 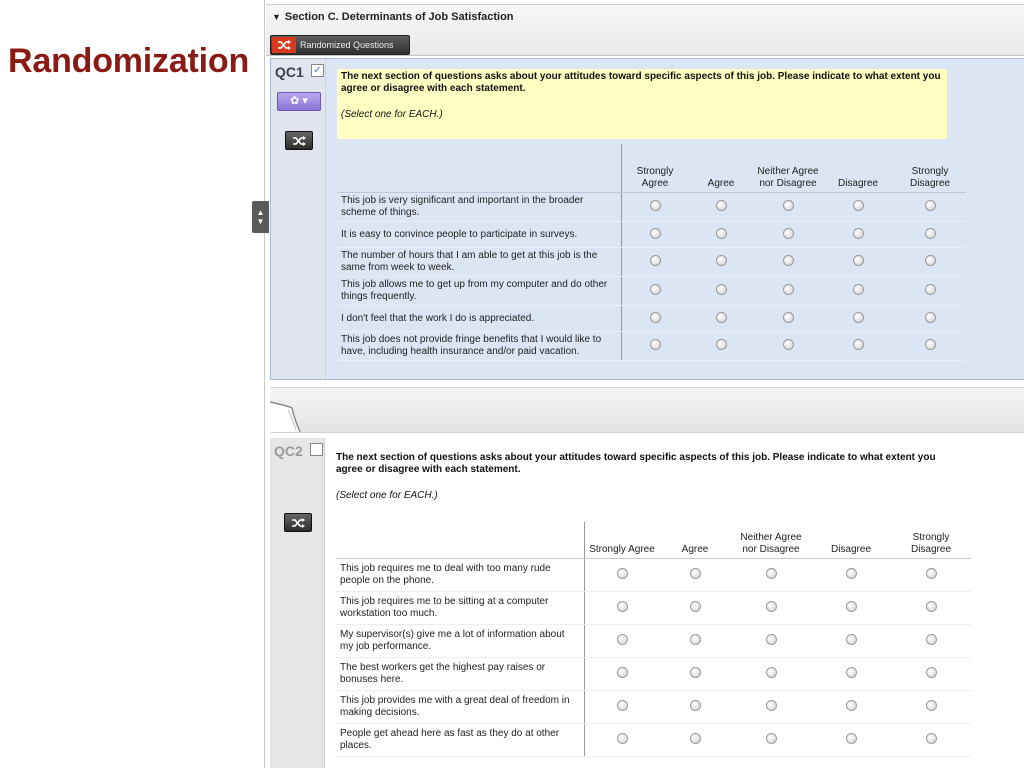 I want to click on matrix-column-header: Disagree, so click(x=851, y=540).